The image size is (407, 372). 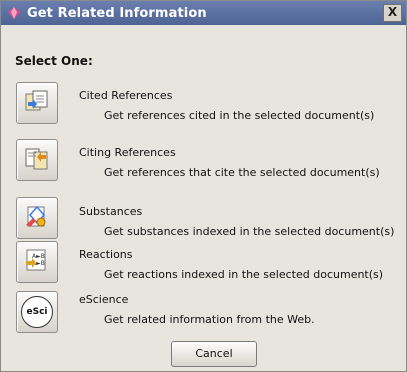 I want to click on option-title-escience: eScience, so click(x=104, y=299).